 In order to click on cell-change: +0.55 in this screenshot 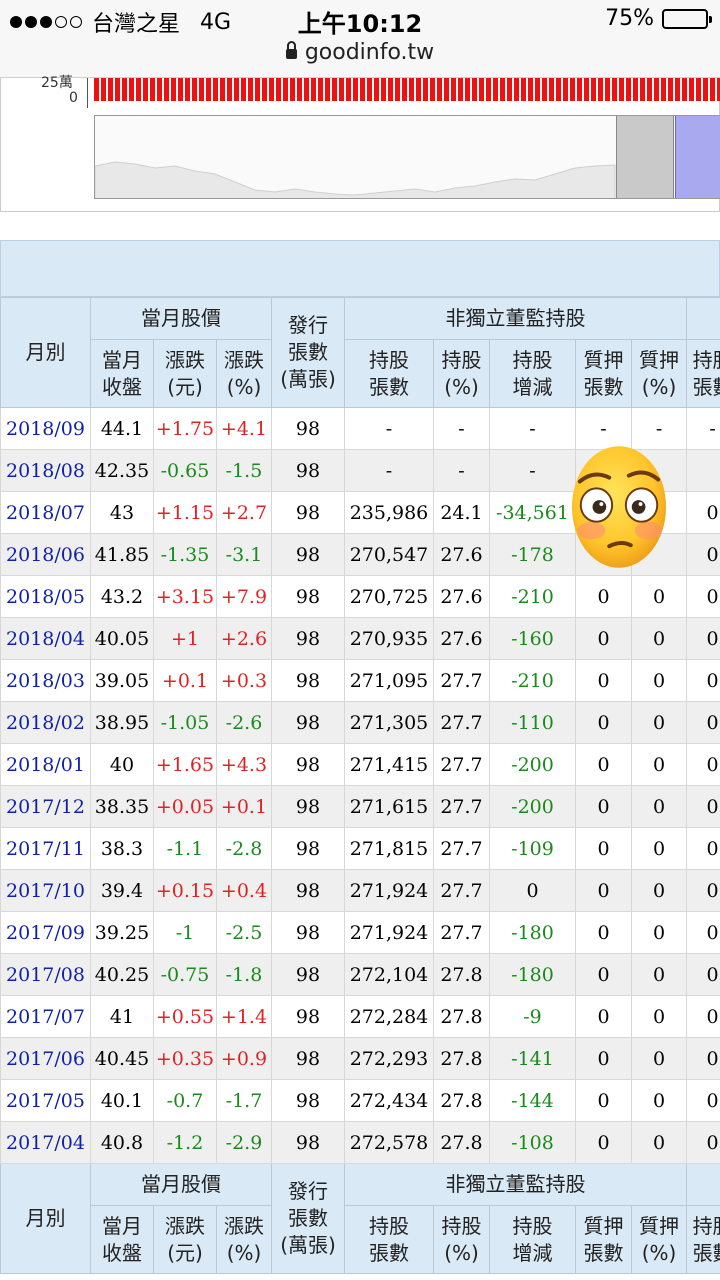, I will do `click(185, 1016)`.